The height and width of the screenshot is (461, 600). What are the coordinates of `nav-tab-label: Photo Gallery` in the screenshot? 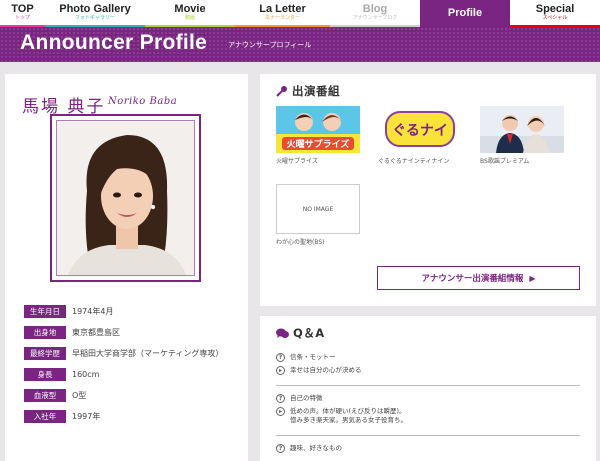 It's located at (95, 9).